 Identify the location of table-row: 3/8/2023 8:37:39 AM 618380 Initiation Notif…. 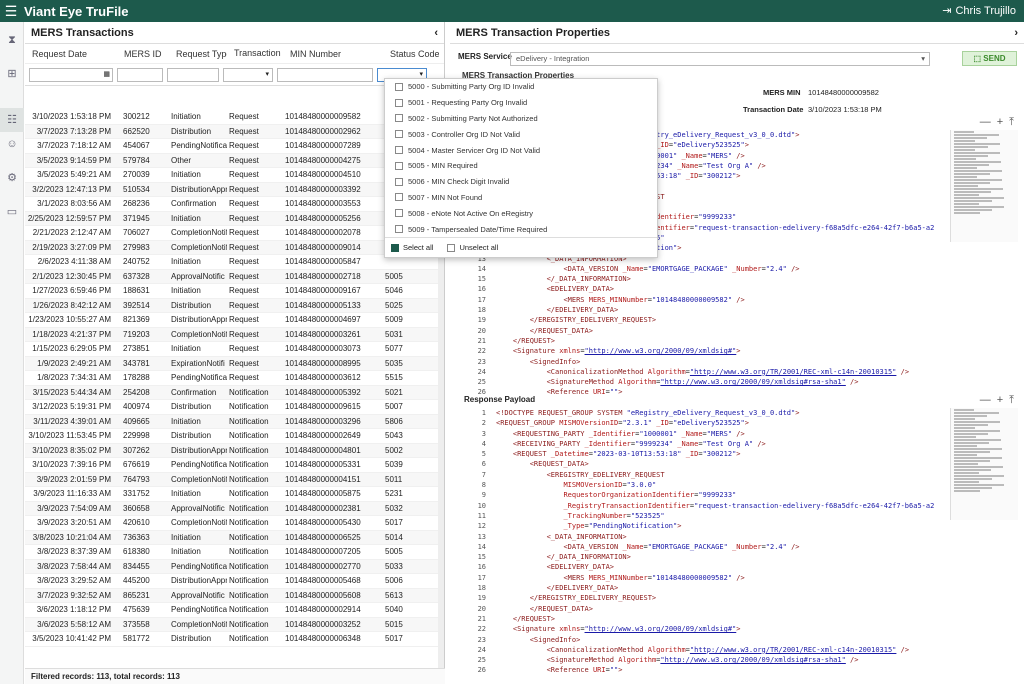
(231, 552).